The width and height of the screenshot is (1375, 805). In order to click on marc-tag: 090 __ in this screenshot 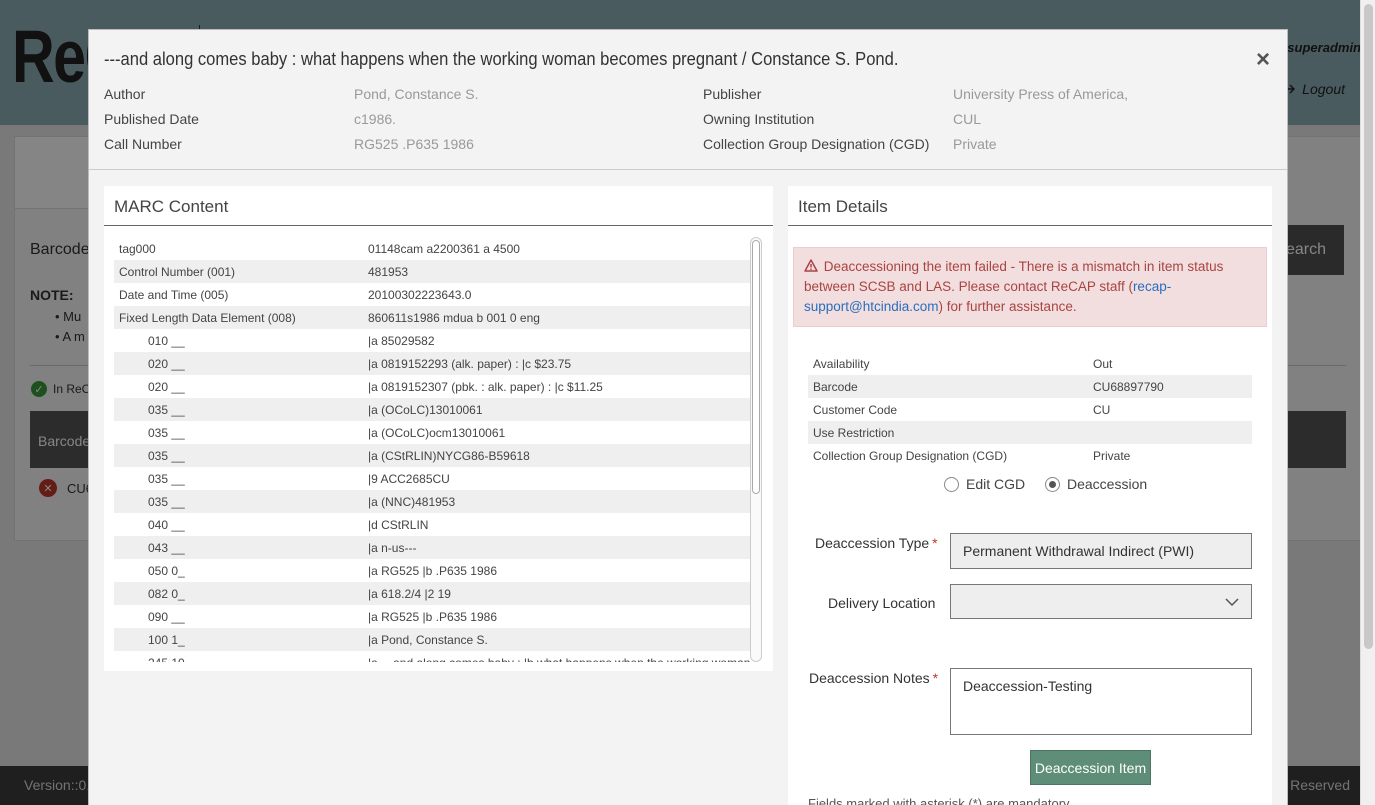, I will do `click(166, 616)`.